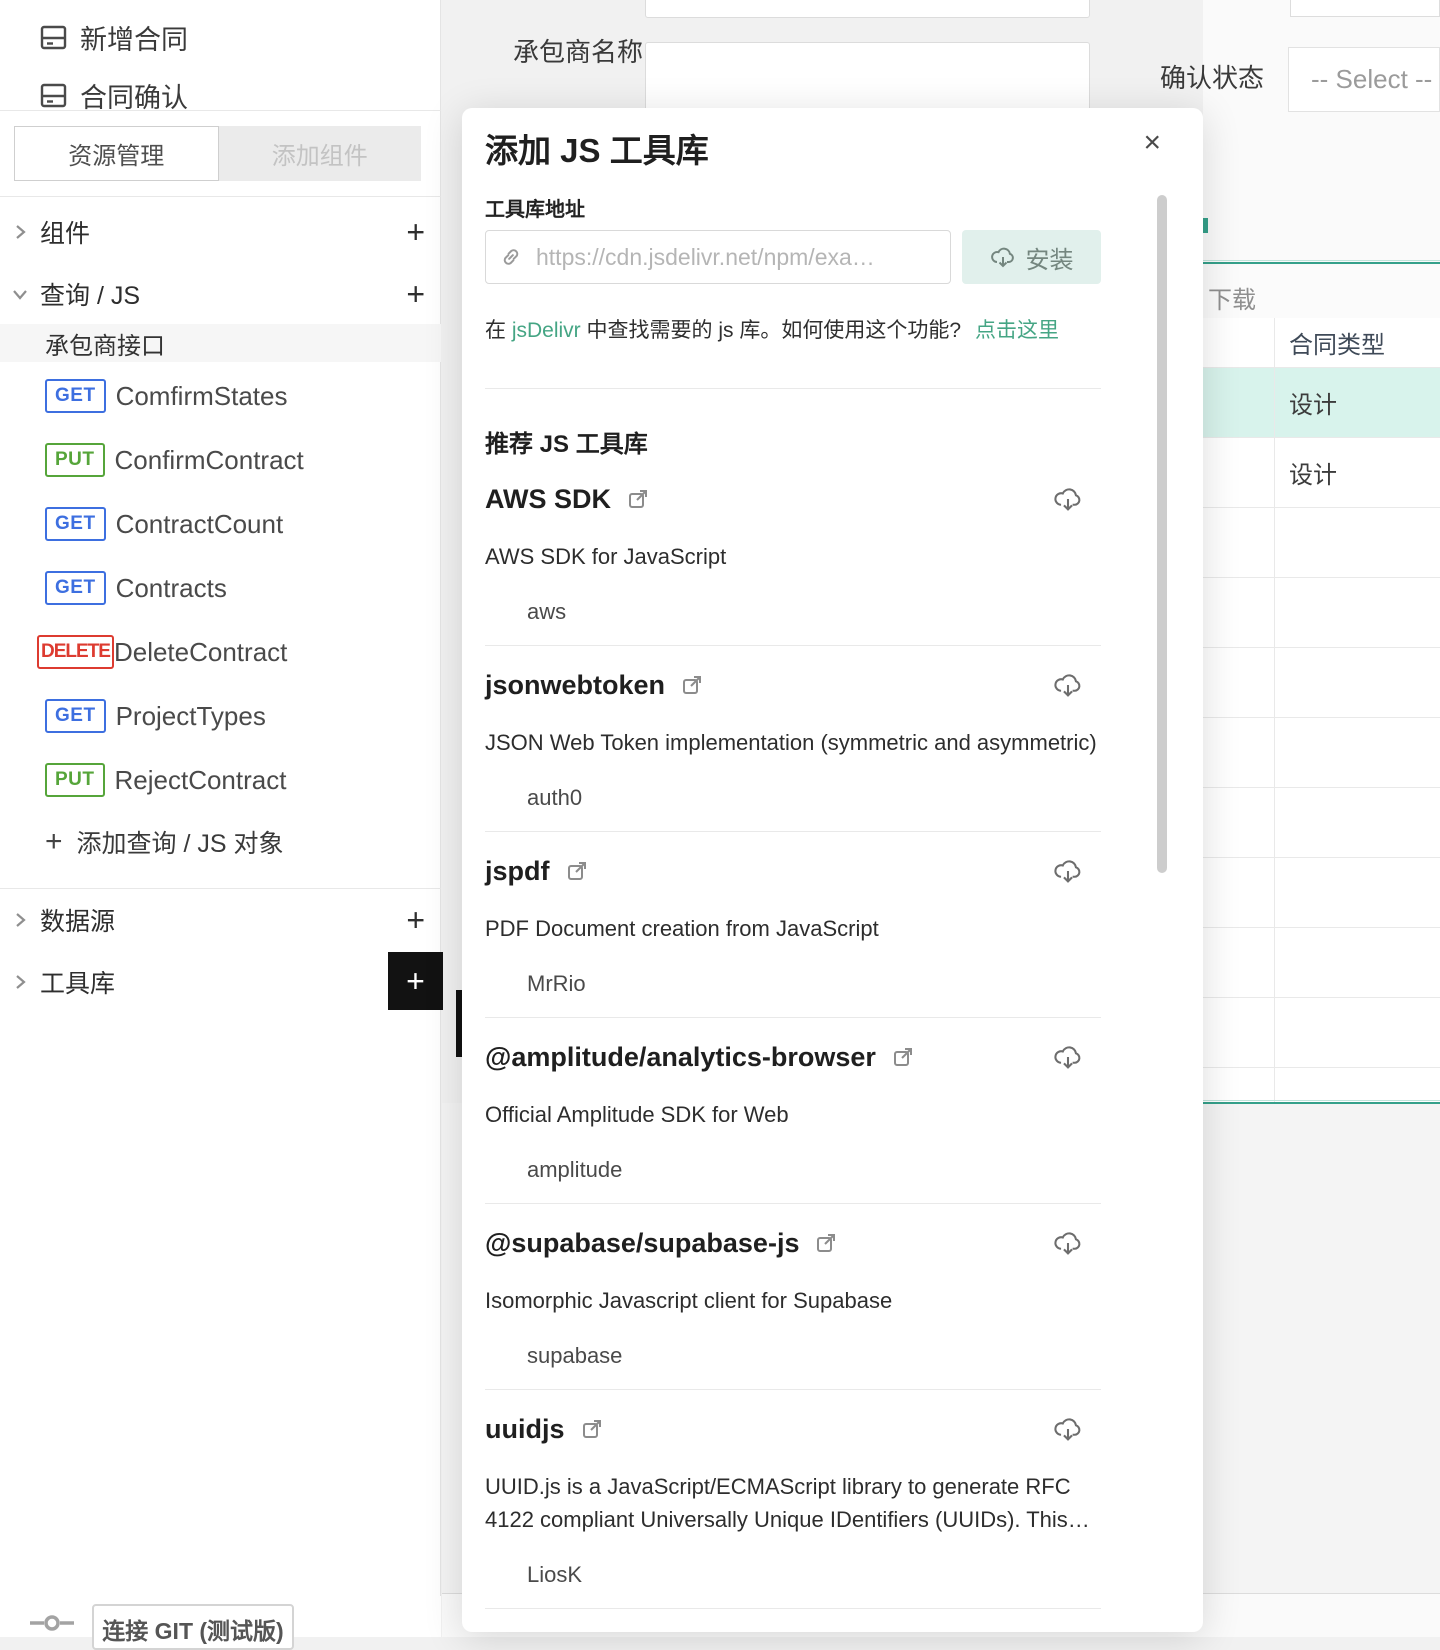 The image size is (1440, 1650). Describe the element at coordinates (415, 294) in the screenshot. I see `add-query-button: +` at that location.